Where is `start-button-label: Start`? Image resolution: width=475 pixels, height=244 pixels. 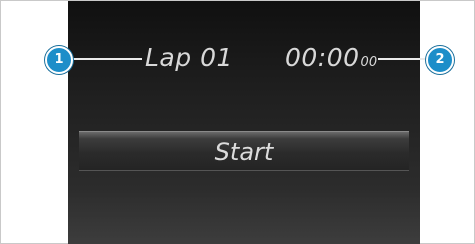 start-button-label: Start is located at coordinates (244, 152).